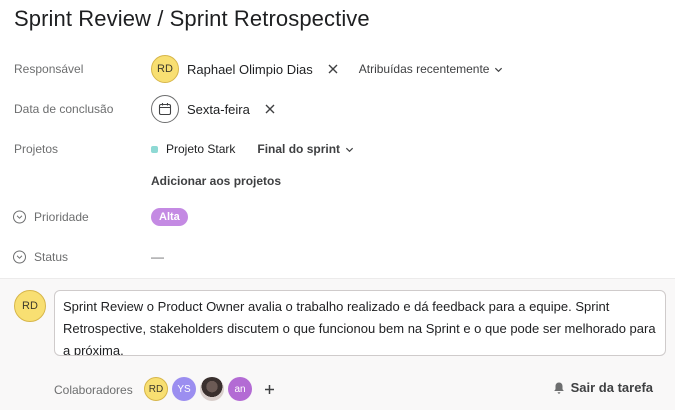  I want to click on project-name-link: Projeto Stark, so click(200, 149).